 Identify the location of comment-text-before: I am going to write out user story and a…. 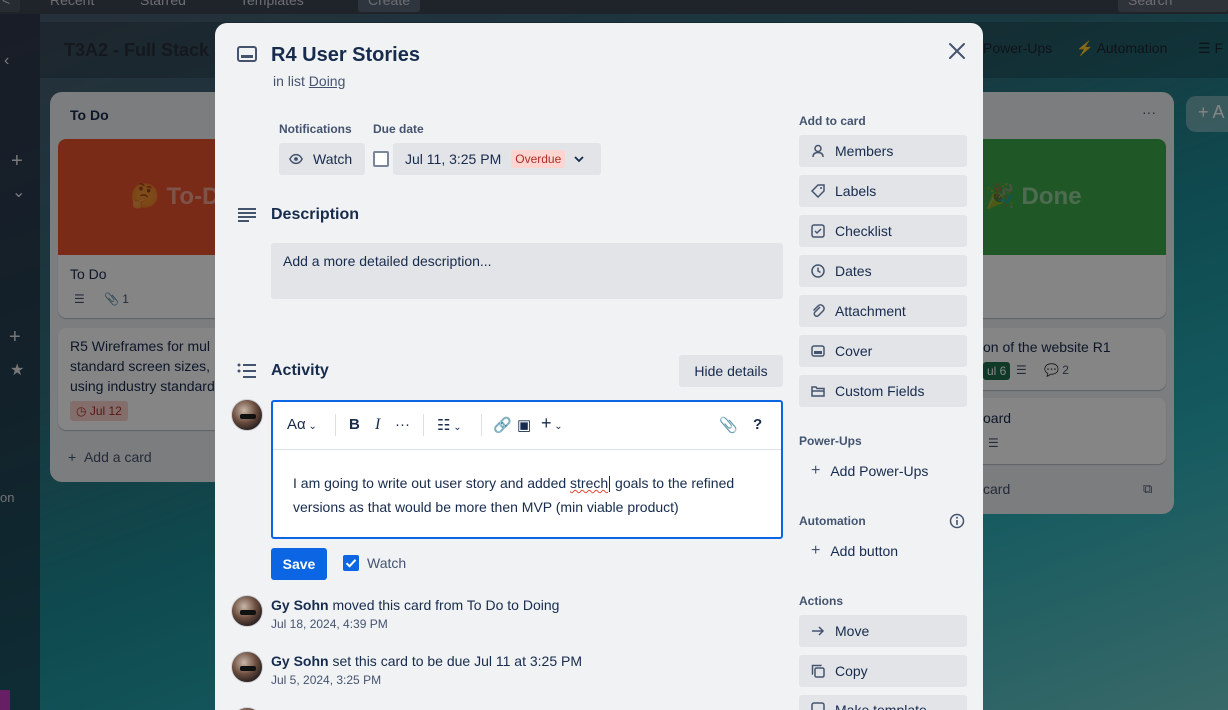
(432, 483).